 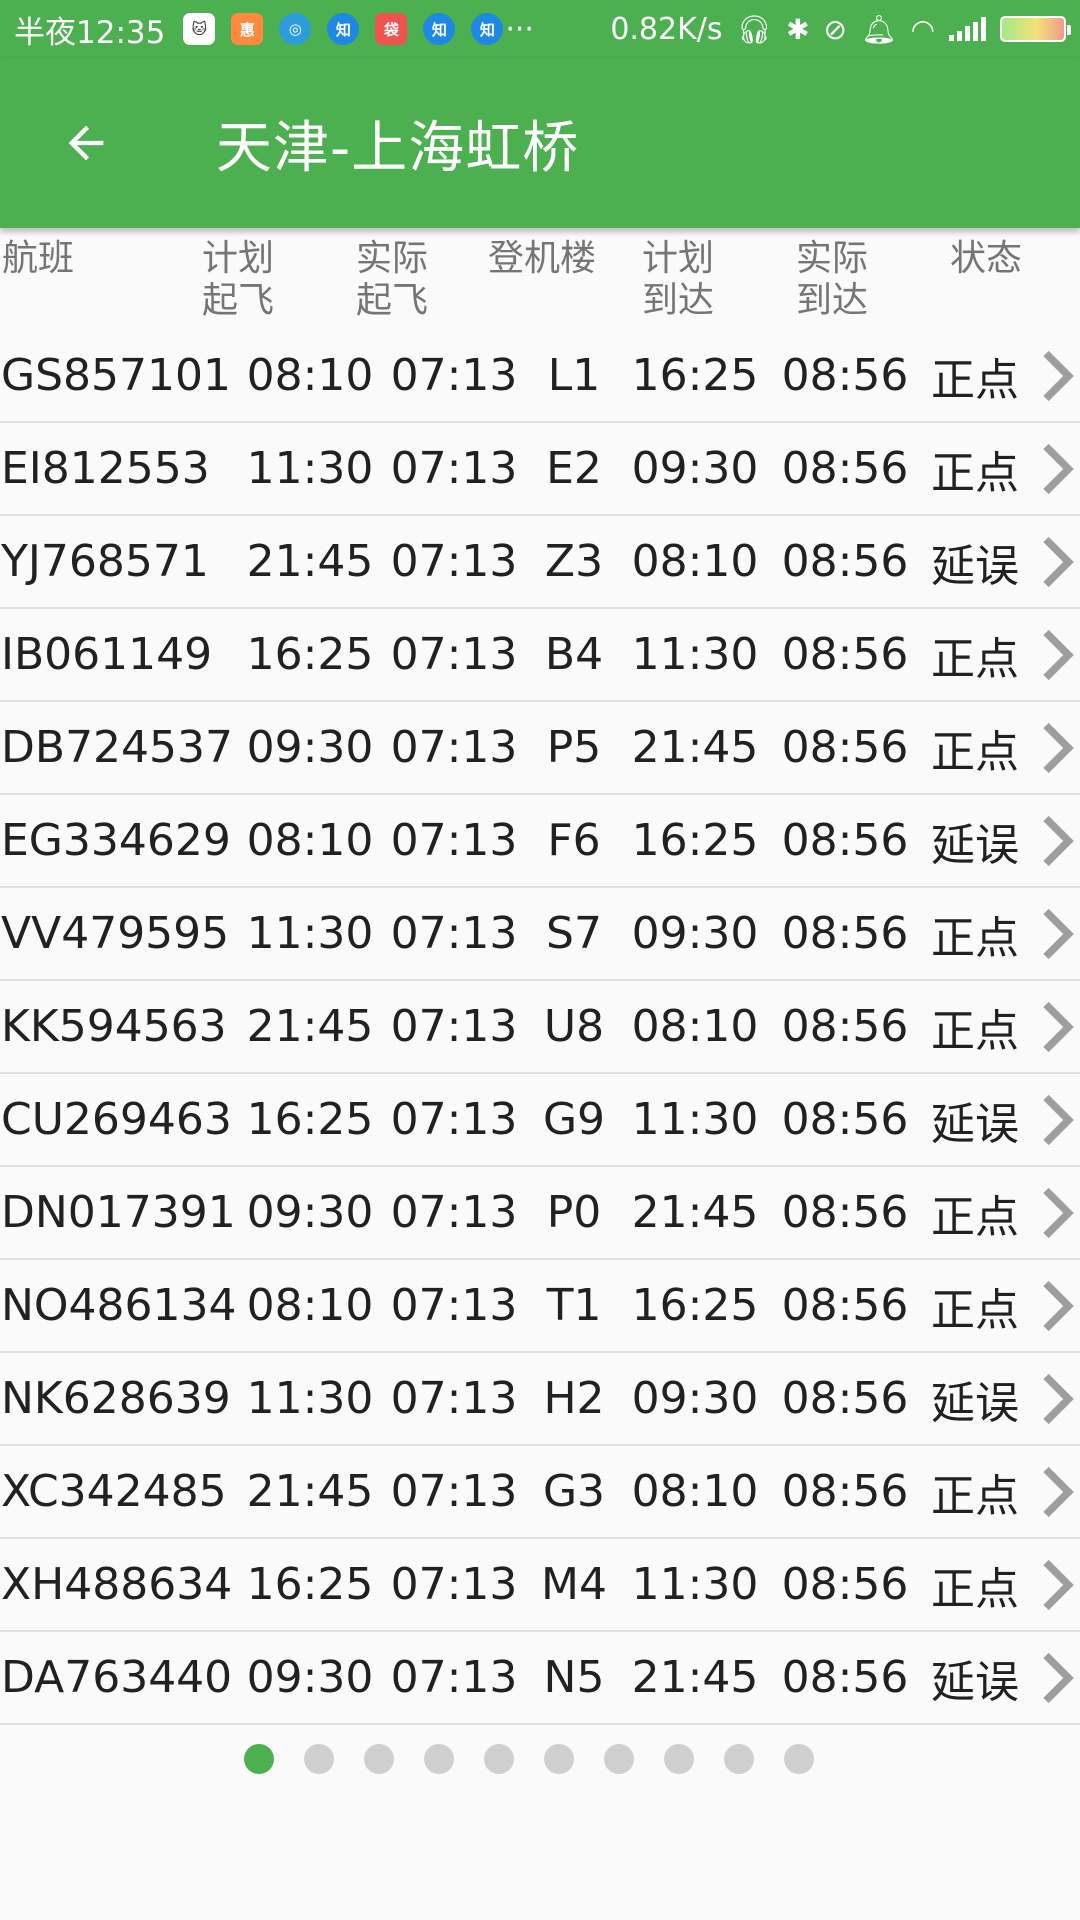 What do you see at coordinates (540, 1492) in the screenshot?
I see `table-row: XC342485 21:45 07:13 G3 08:10 08:56 正点` at bounding box center [540, 1492].